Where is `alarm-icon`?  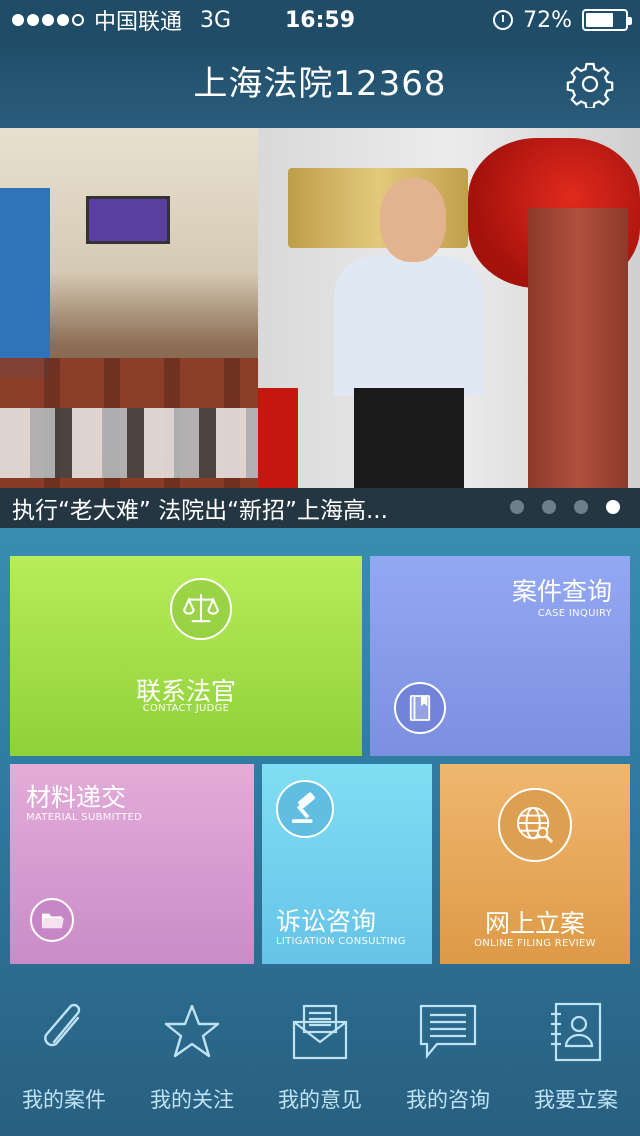
alarm-icon is located at coordinates (503, 20).